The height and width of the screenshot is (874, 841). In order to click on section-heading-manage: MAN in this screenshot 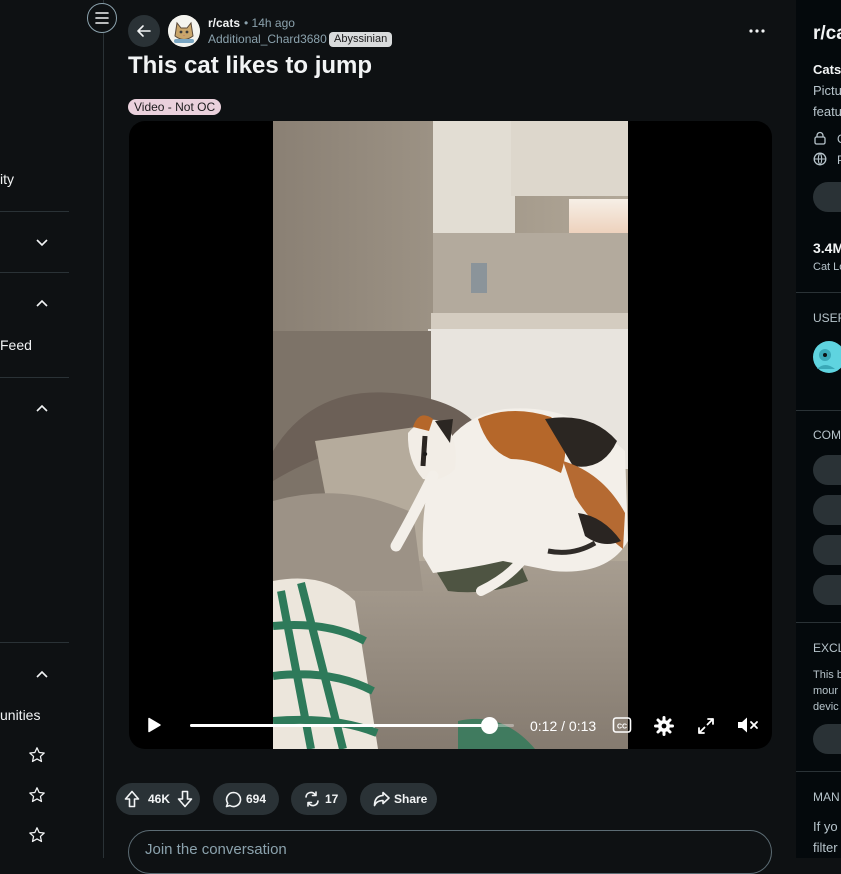, I will do `click(826, 797)`.